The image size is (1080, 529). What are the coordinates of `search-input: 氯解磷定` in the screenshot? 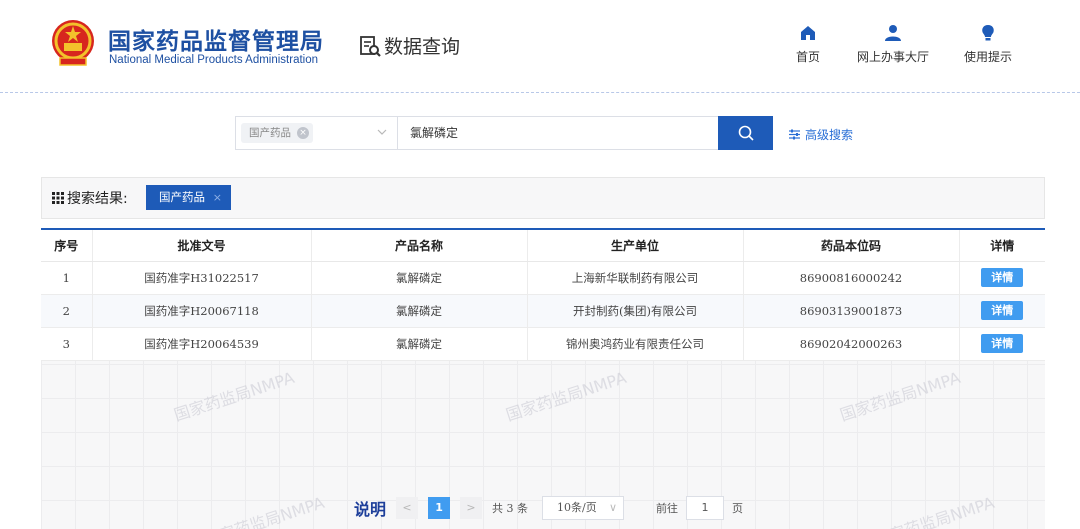 It's located at (558, 133).